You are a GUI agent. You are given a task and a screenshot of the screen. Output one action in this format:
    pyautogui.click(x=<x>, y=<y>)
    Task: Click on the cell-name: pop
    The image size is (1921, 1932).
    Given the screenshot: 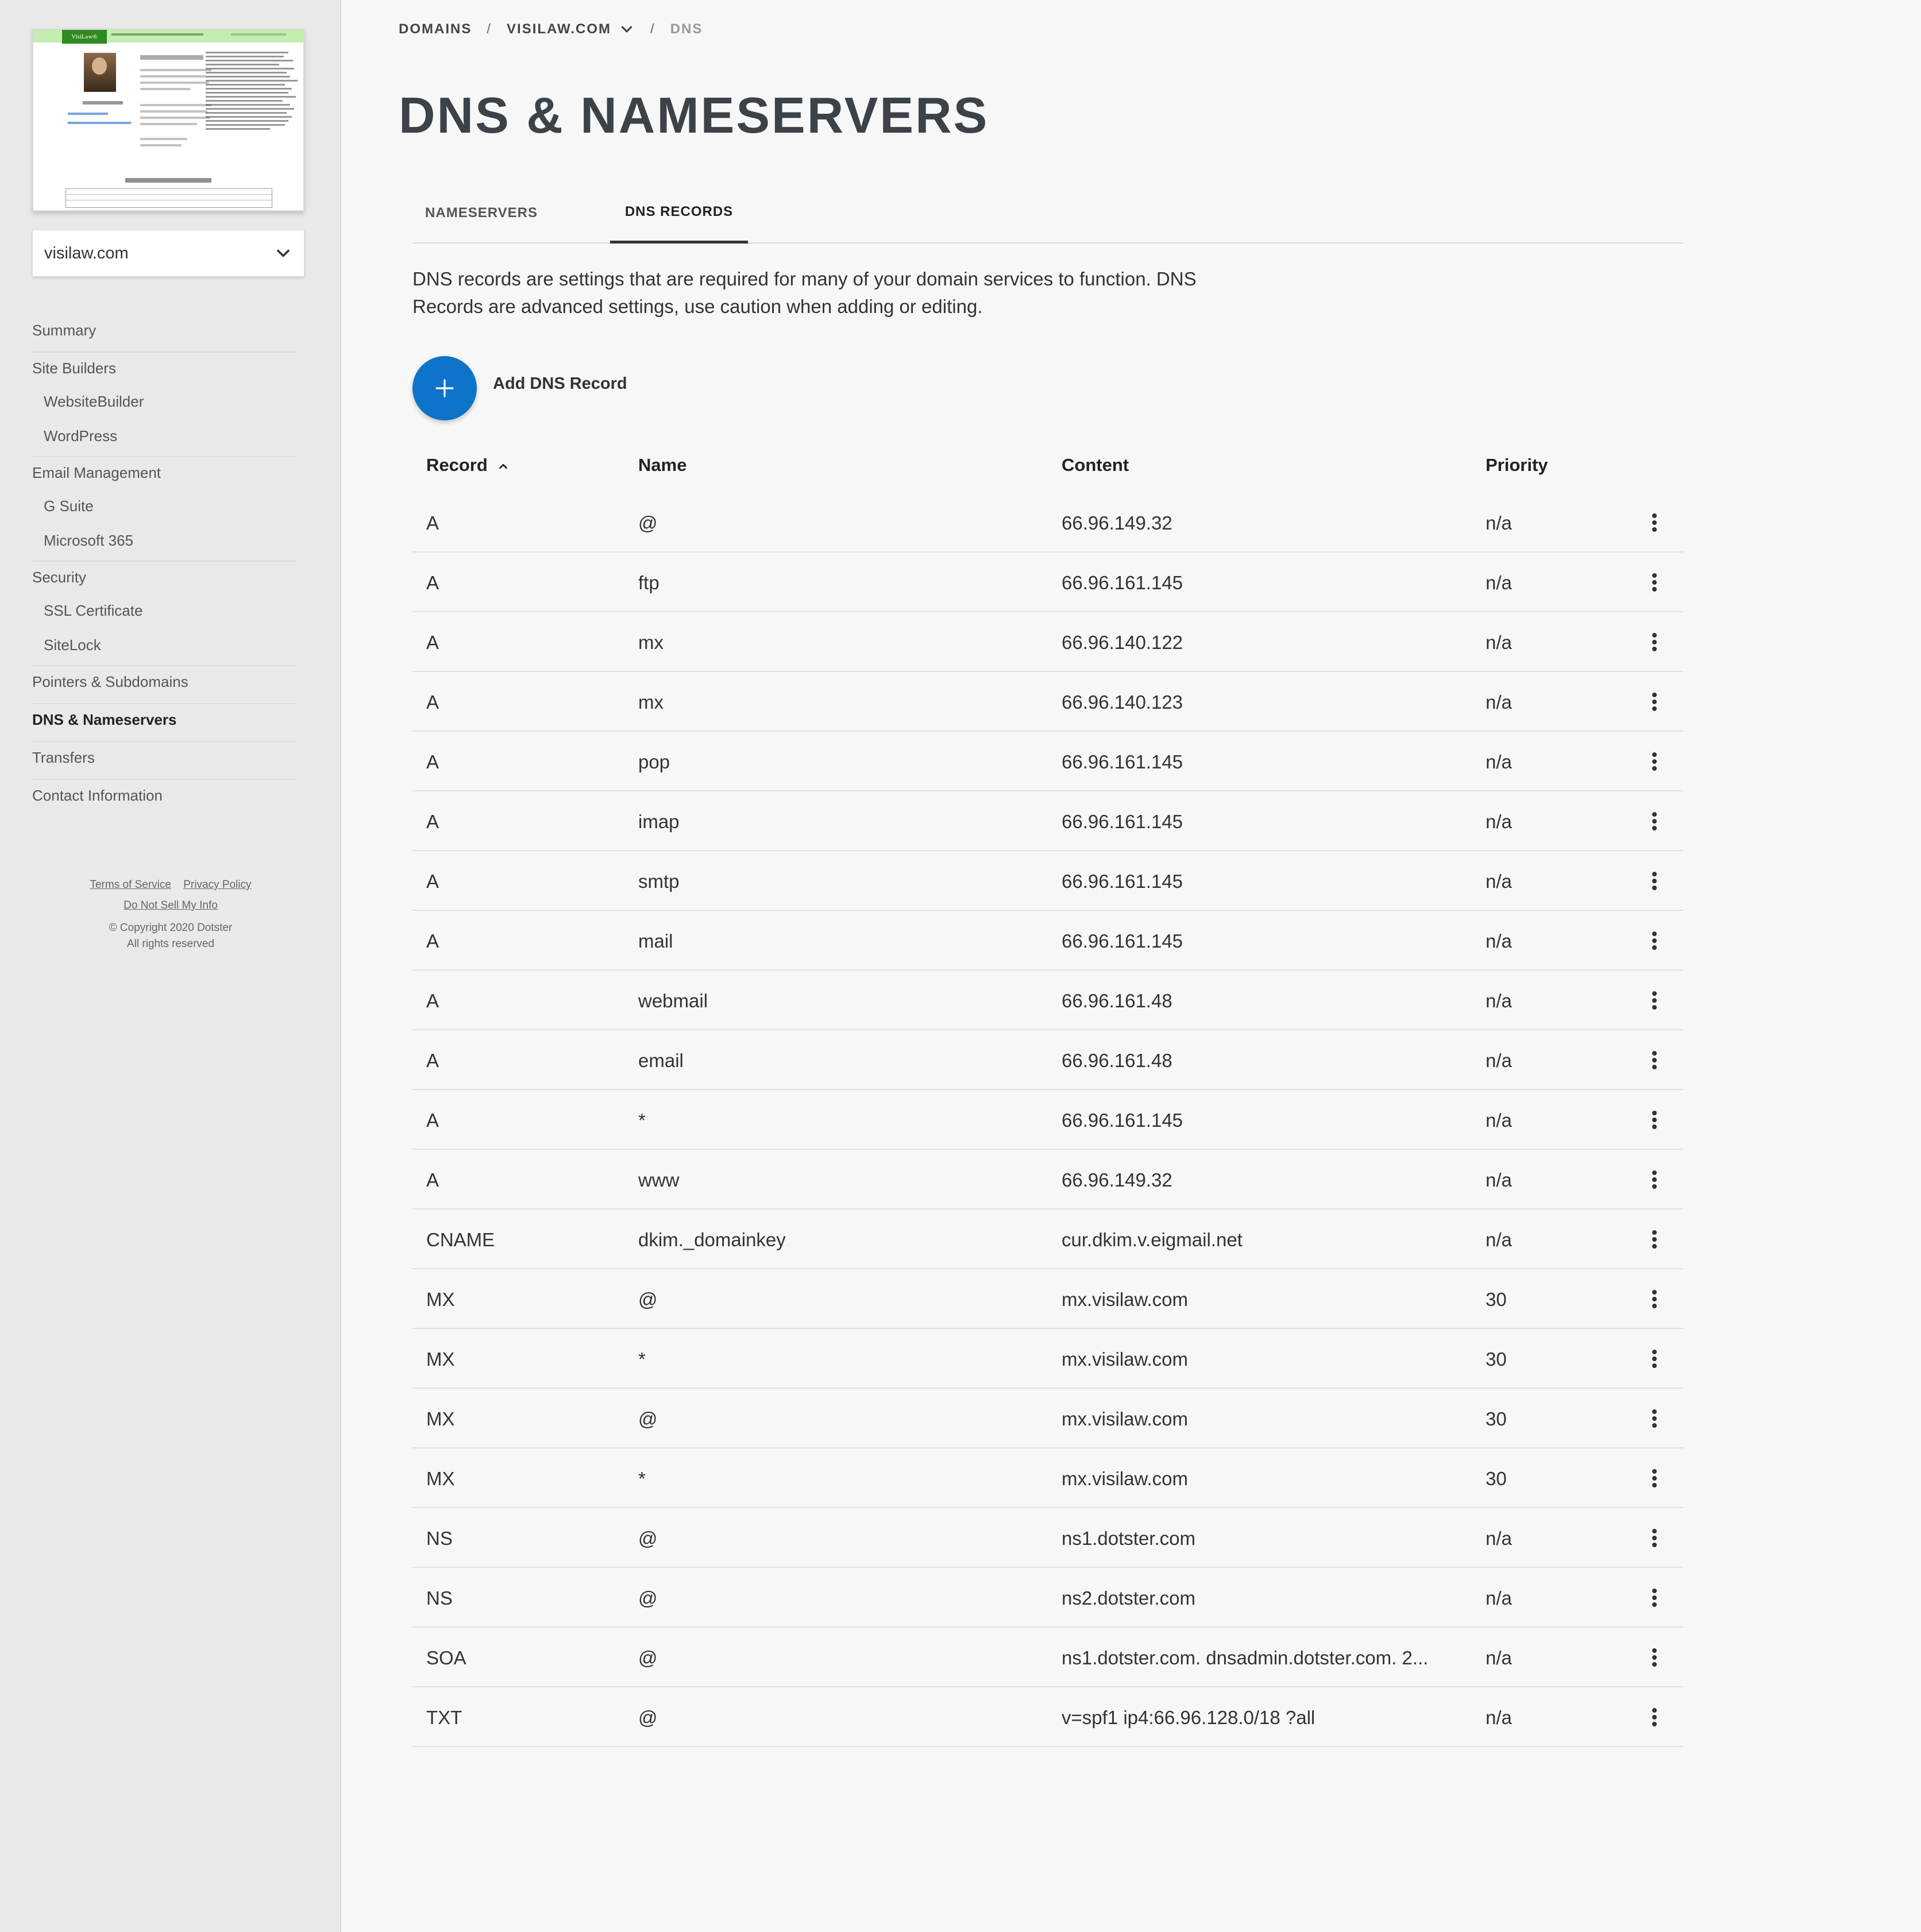 What is the action you would take?
    pyautogui.click(x=654, y=761)
    